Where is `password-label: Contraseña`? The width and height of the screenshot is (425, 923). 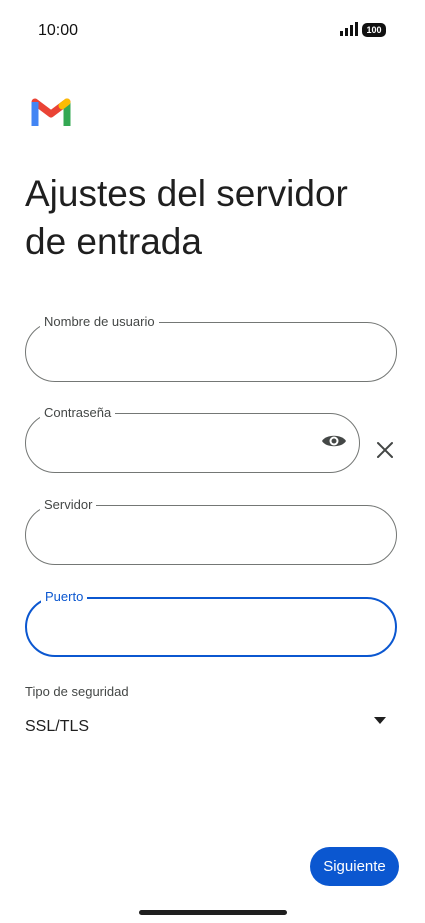 password-label: Contraseña is located at coordinates (78, 412).